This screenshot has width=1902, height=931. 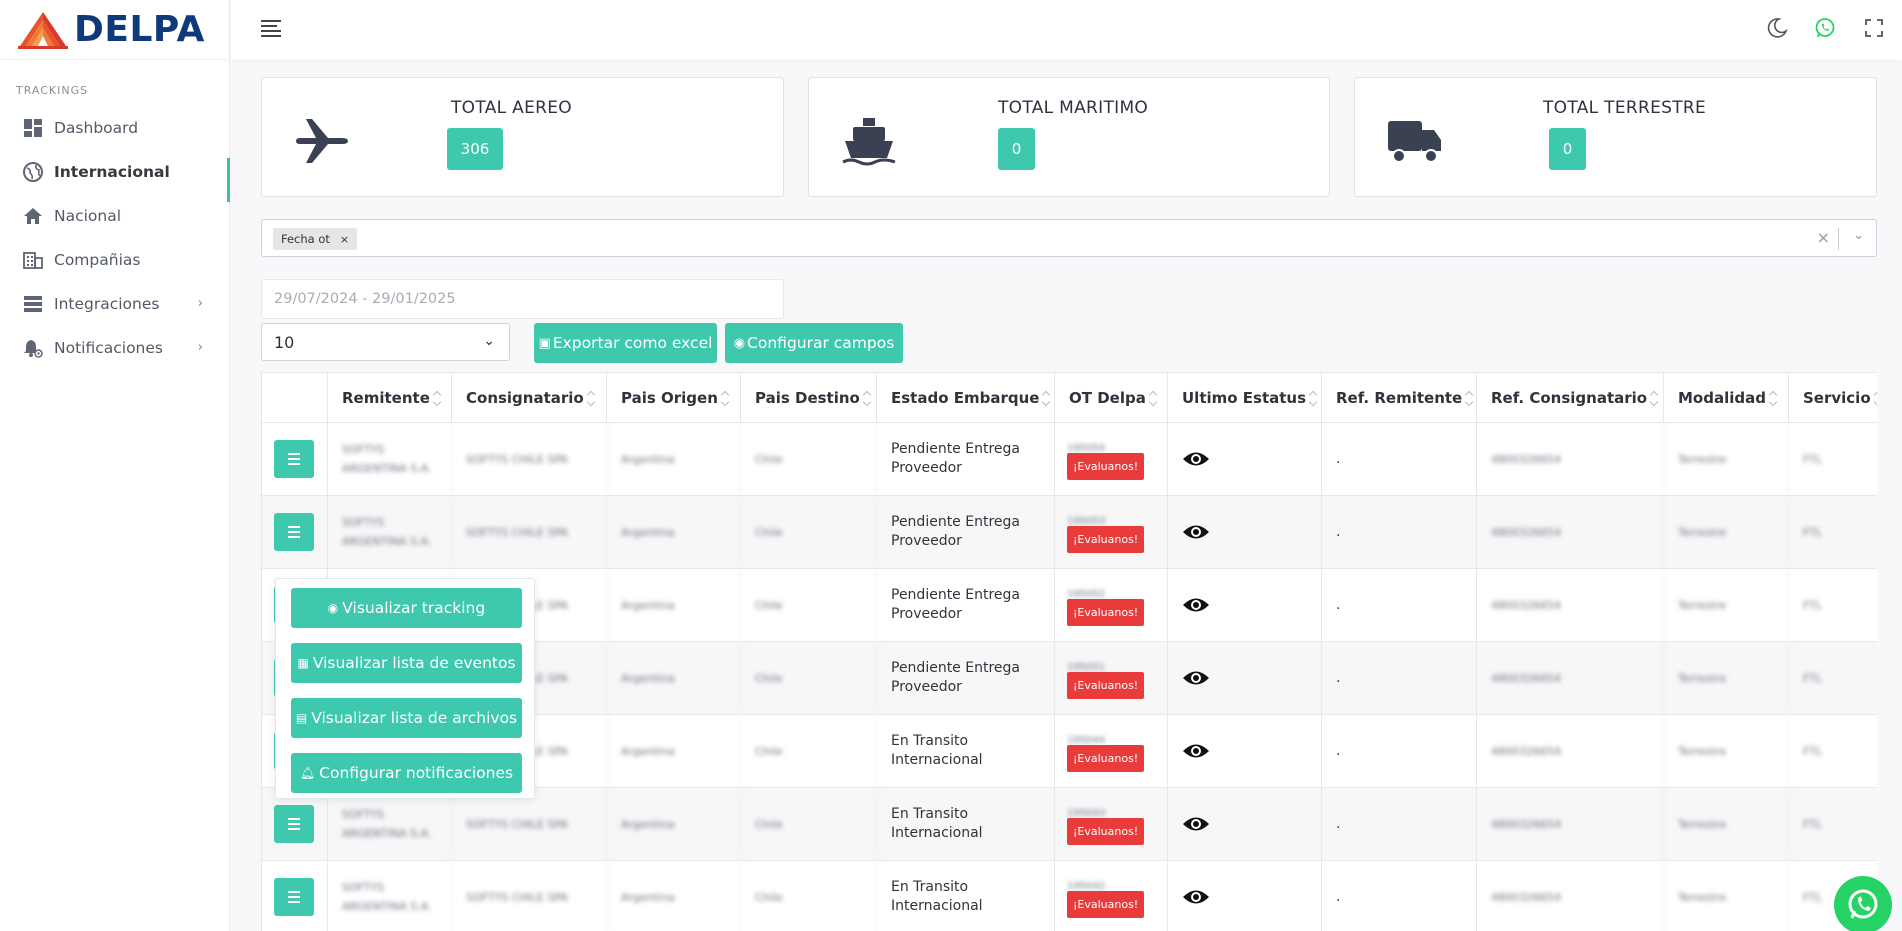 What do you see at coordinates (387, 824) in the screenshot?
I see `cell-remitente-text: SOFTYS ARGENTINA S.A.` at bounding box center [387, 824].